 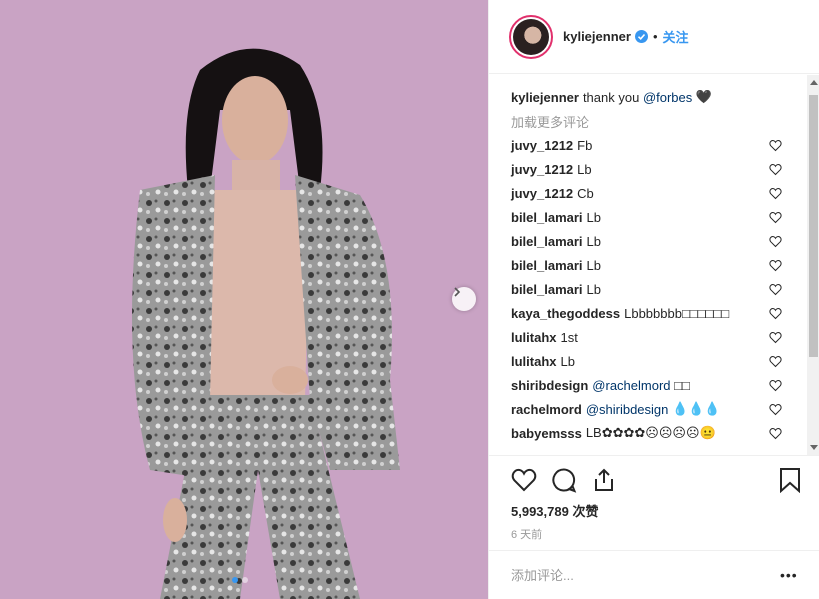 What do you see at coordinates (564, 480) in the screenshot?
I see `comment-icon` at bounding box center [564, 480].